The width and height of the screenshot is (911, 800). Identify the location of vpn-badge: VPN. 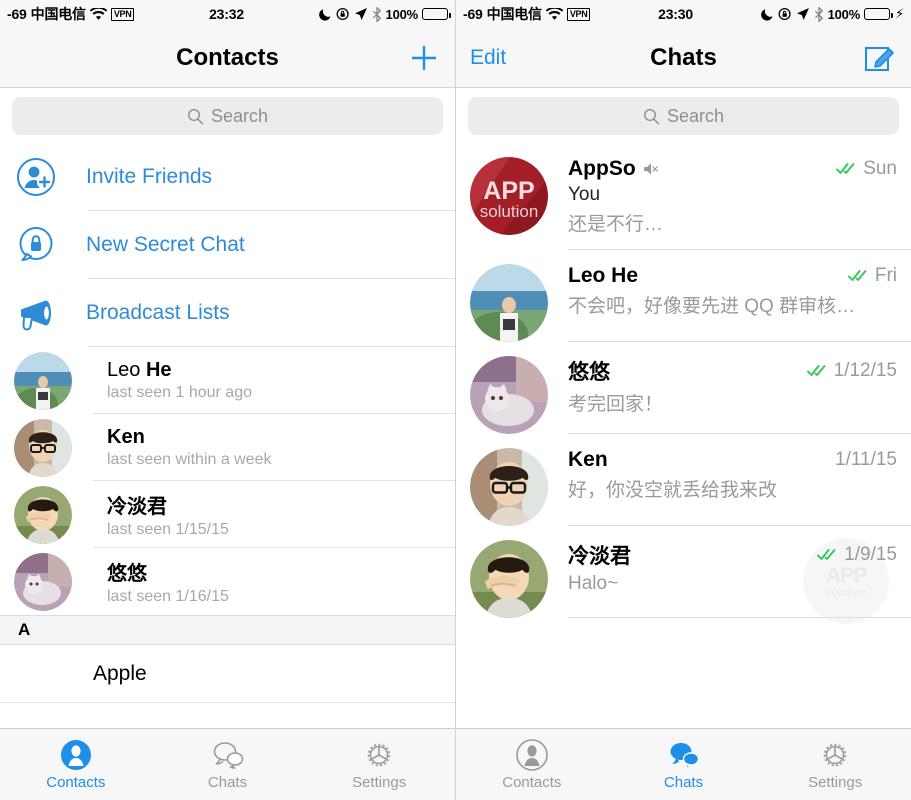
(122, 14).